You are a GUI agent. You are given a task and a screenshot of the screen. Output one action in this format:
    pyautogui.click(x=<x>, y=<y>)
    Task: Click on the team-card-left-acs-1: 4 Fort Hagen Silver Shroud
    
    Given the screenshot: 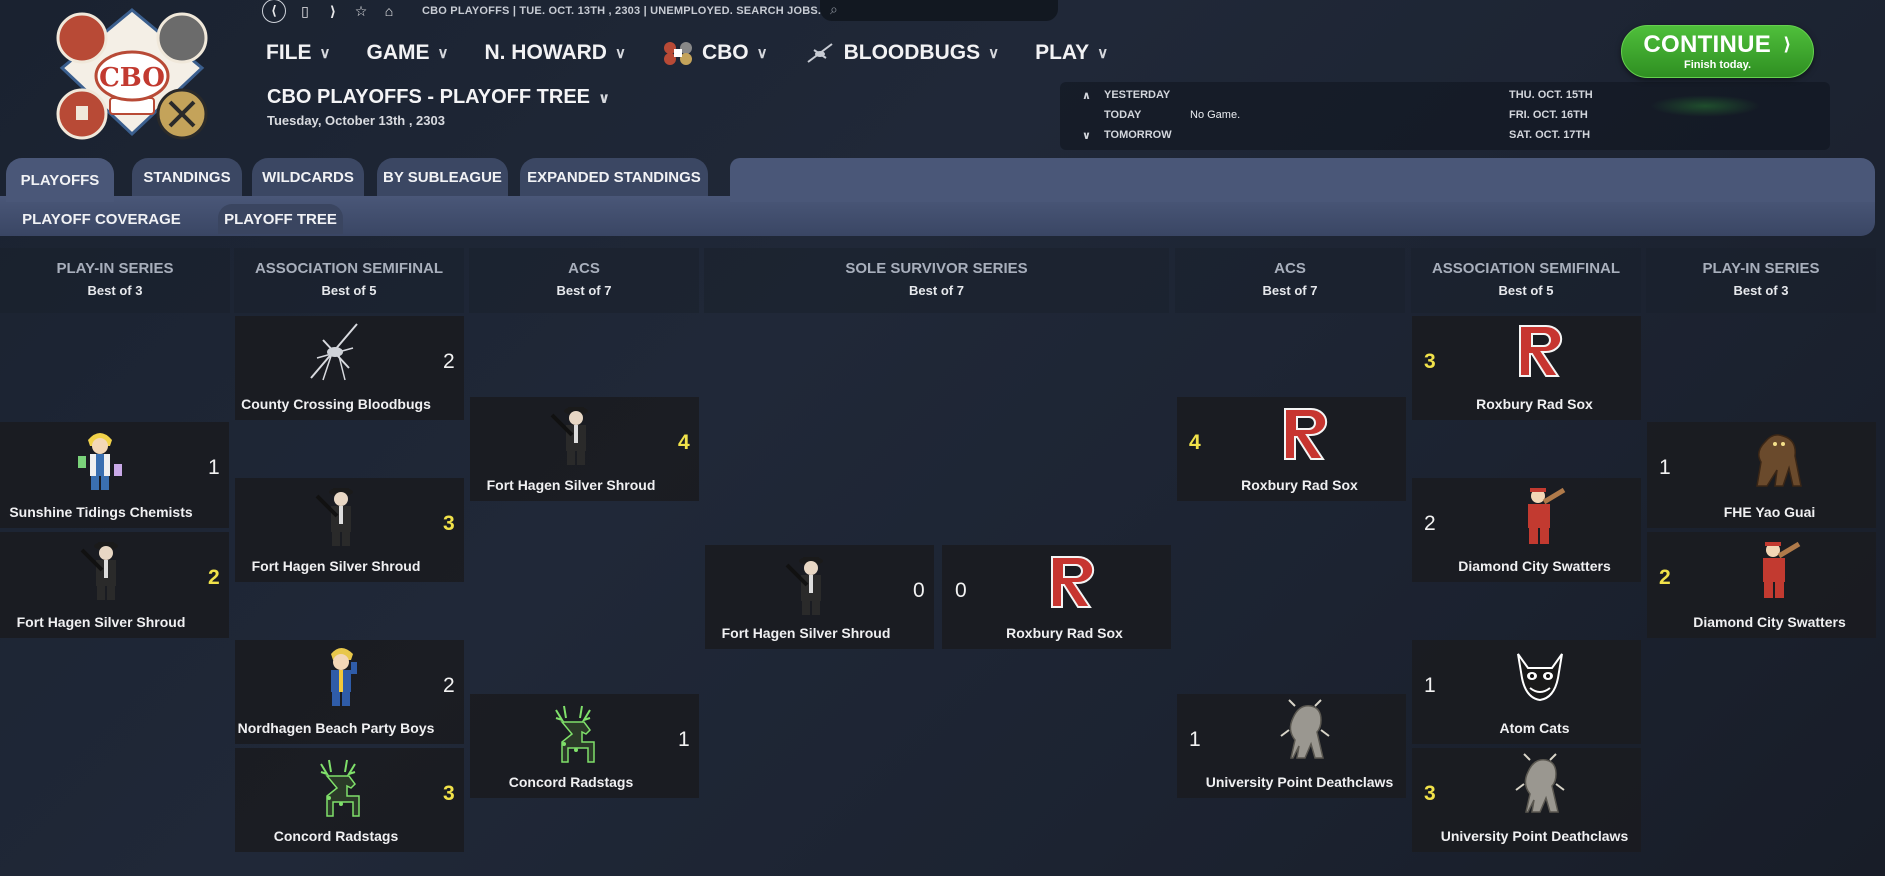 What is the action you would take?
    pyautogui.click(x=584, y=449)
    